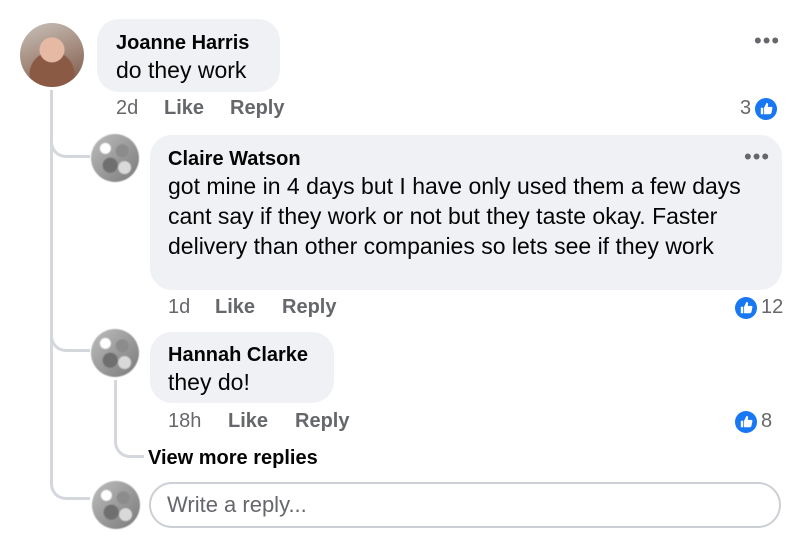 The image size is (800, 536). Describe the element at coordinates (238, 355) in the screenshot. I see `reply-author: Hannah Clarke` at that location.